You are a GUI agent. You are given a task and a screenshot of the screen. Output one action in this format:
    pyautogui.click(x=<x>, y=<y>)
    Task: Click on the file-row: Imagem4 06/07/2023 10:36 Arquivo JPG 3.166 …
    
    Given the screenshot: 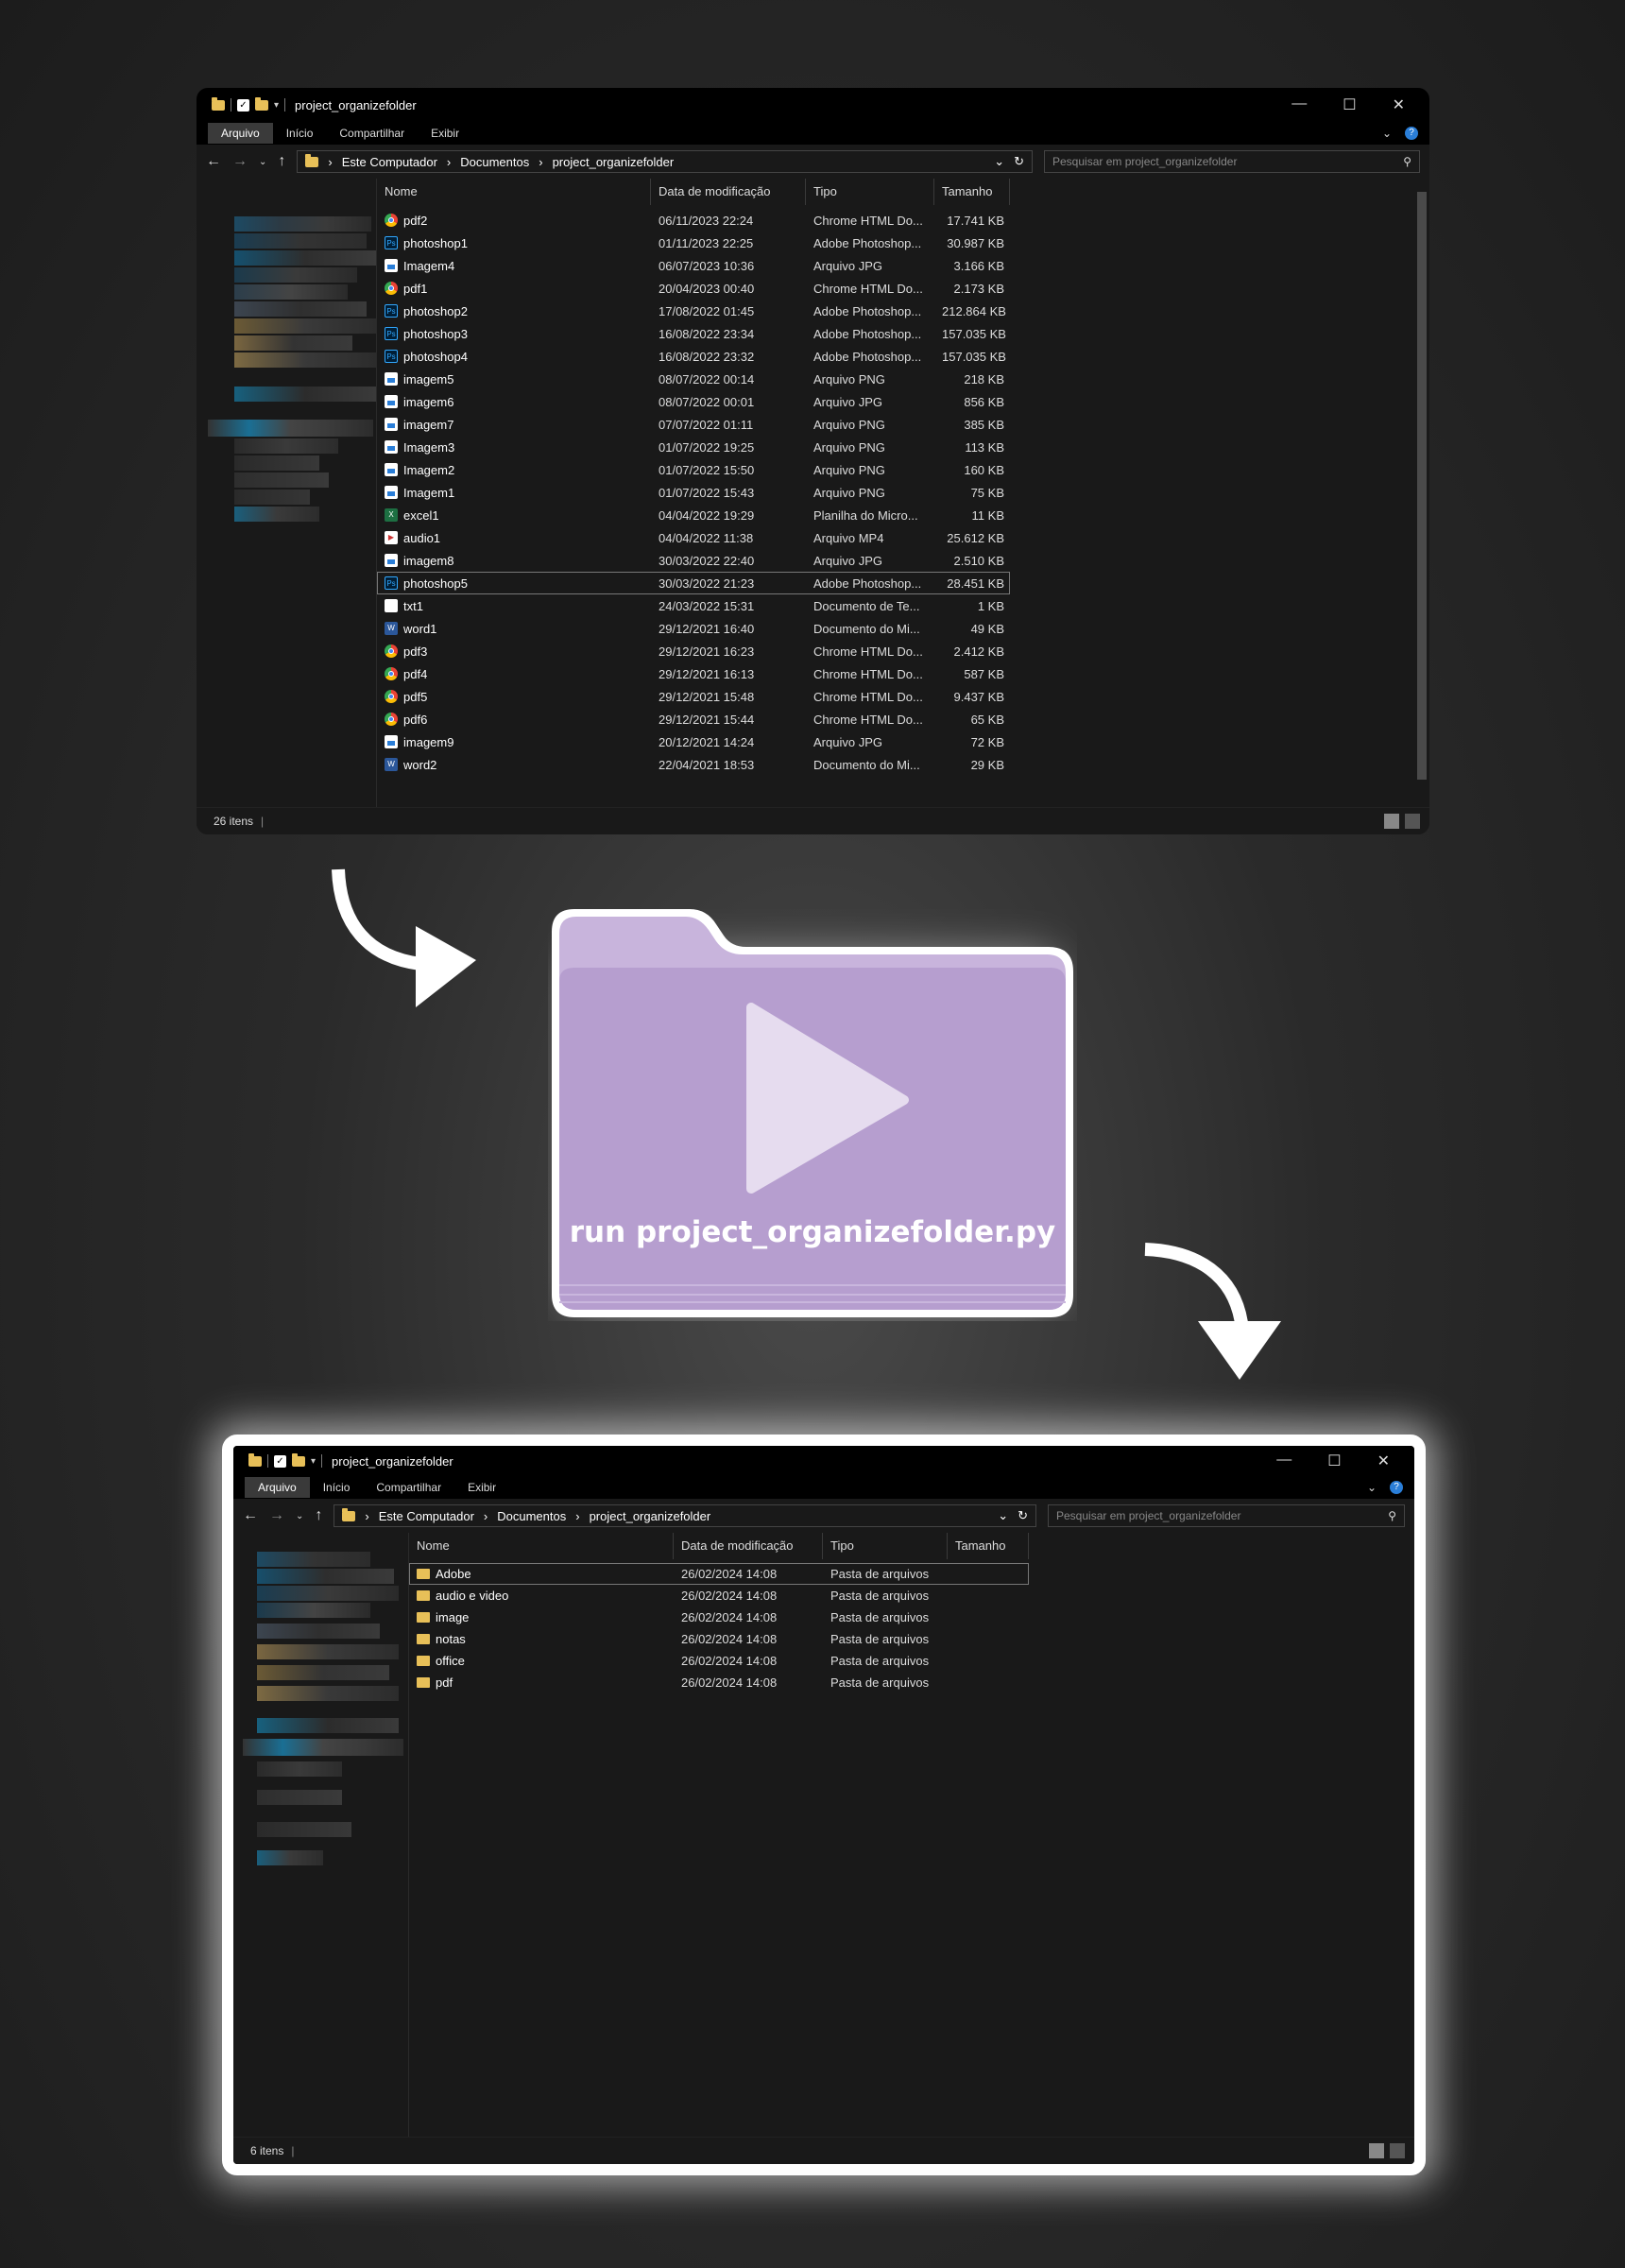 What is the action you would take?
    pyautogui.click(x=694, y=265)
    